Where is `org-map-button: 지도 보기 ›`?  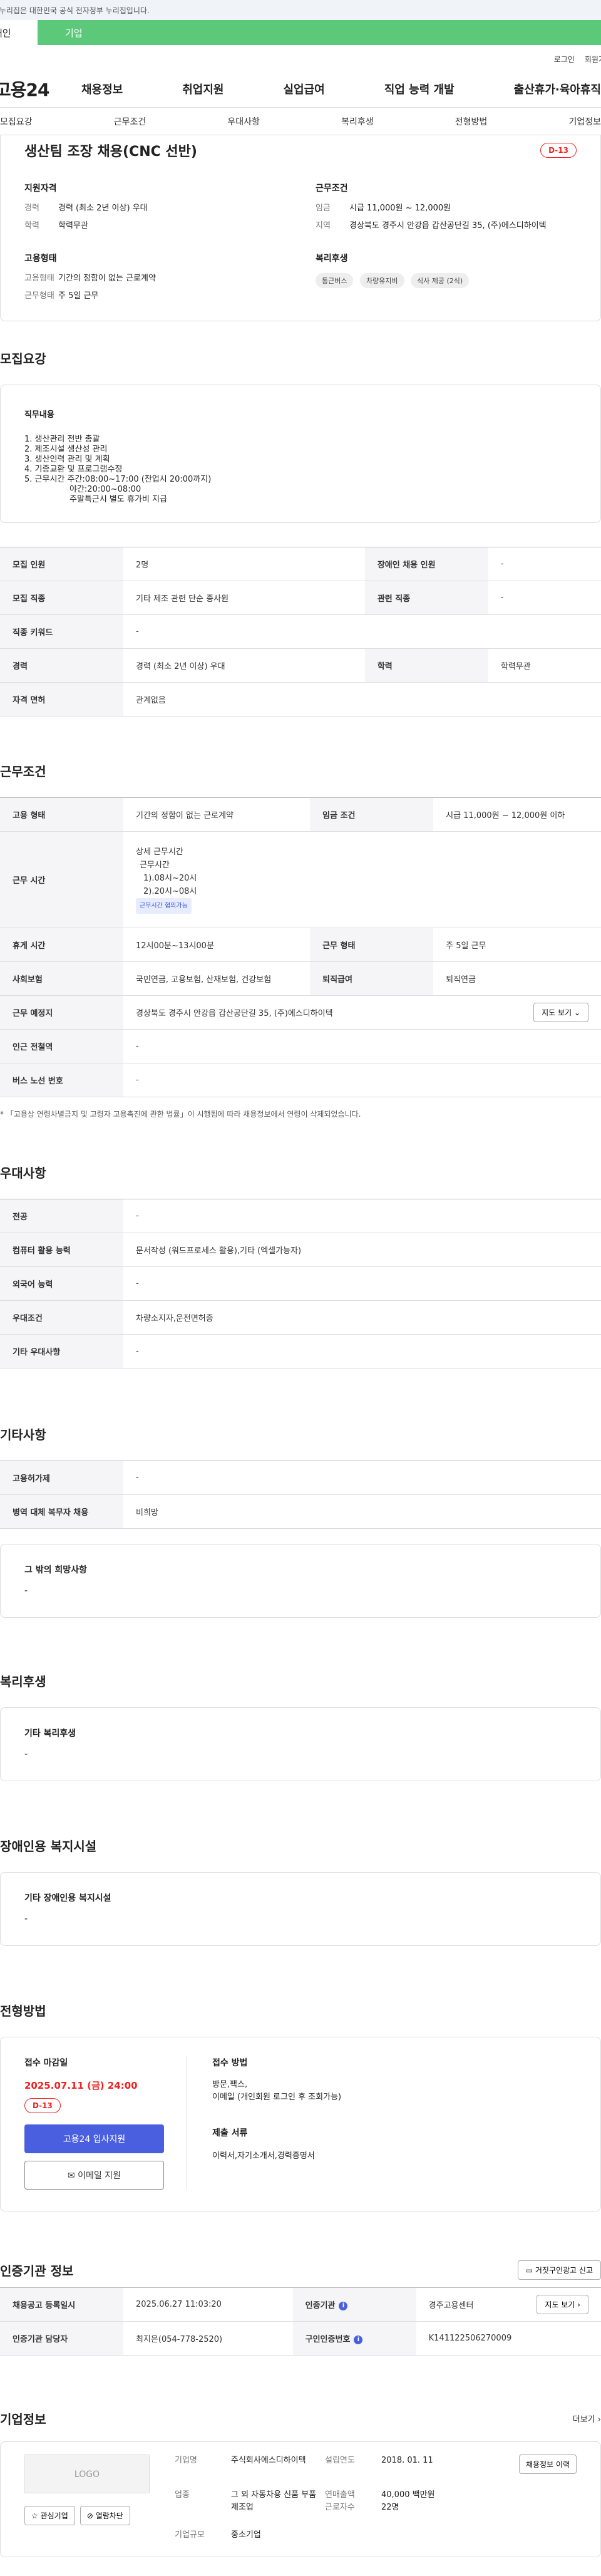
org-map-button: 지도 보기 › is located at coordinates (562, 2304).